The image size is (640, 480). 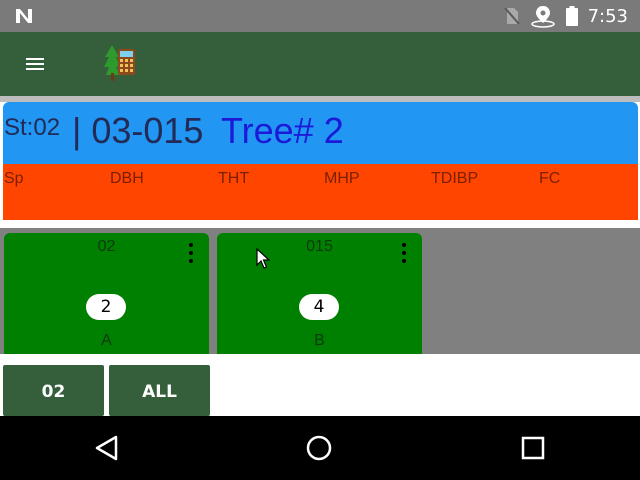 I want to click on back-icon, so click(x=107, y=448).